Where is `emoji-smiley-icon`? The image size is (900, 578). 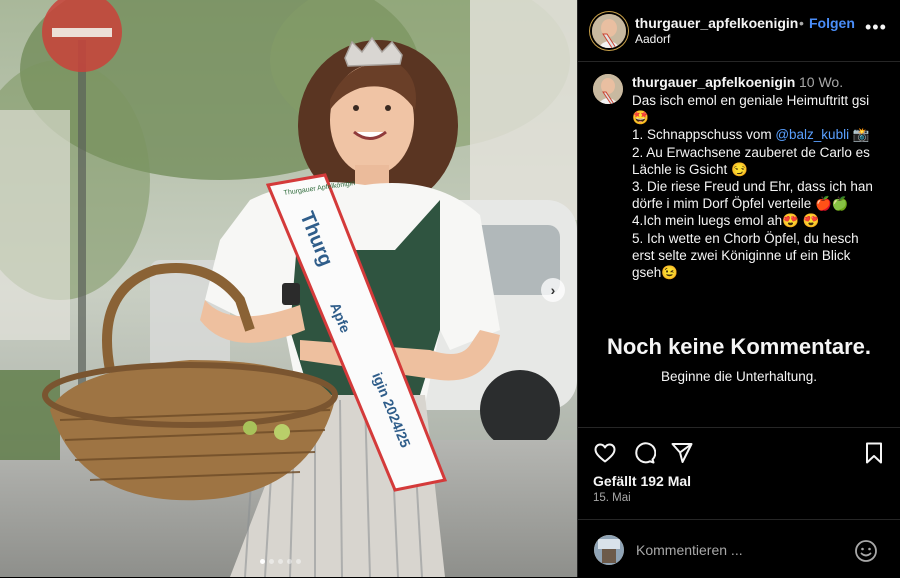 emoji-smiley-icon is located at coordinates (866, 551).